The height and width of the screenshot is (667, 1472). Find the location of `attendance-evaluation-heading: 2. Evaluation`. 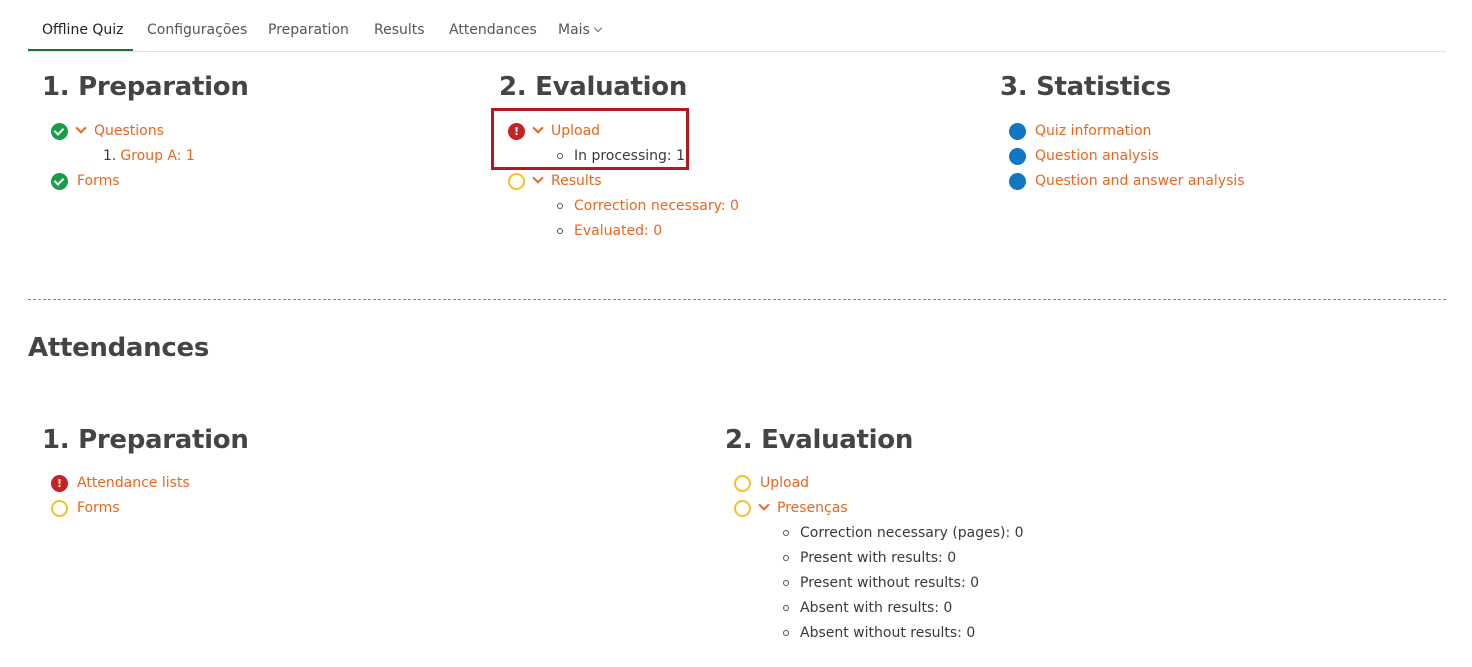

attendance-evaluation-heading: 2. Evaluation is located at coordinates (819, 440).